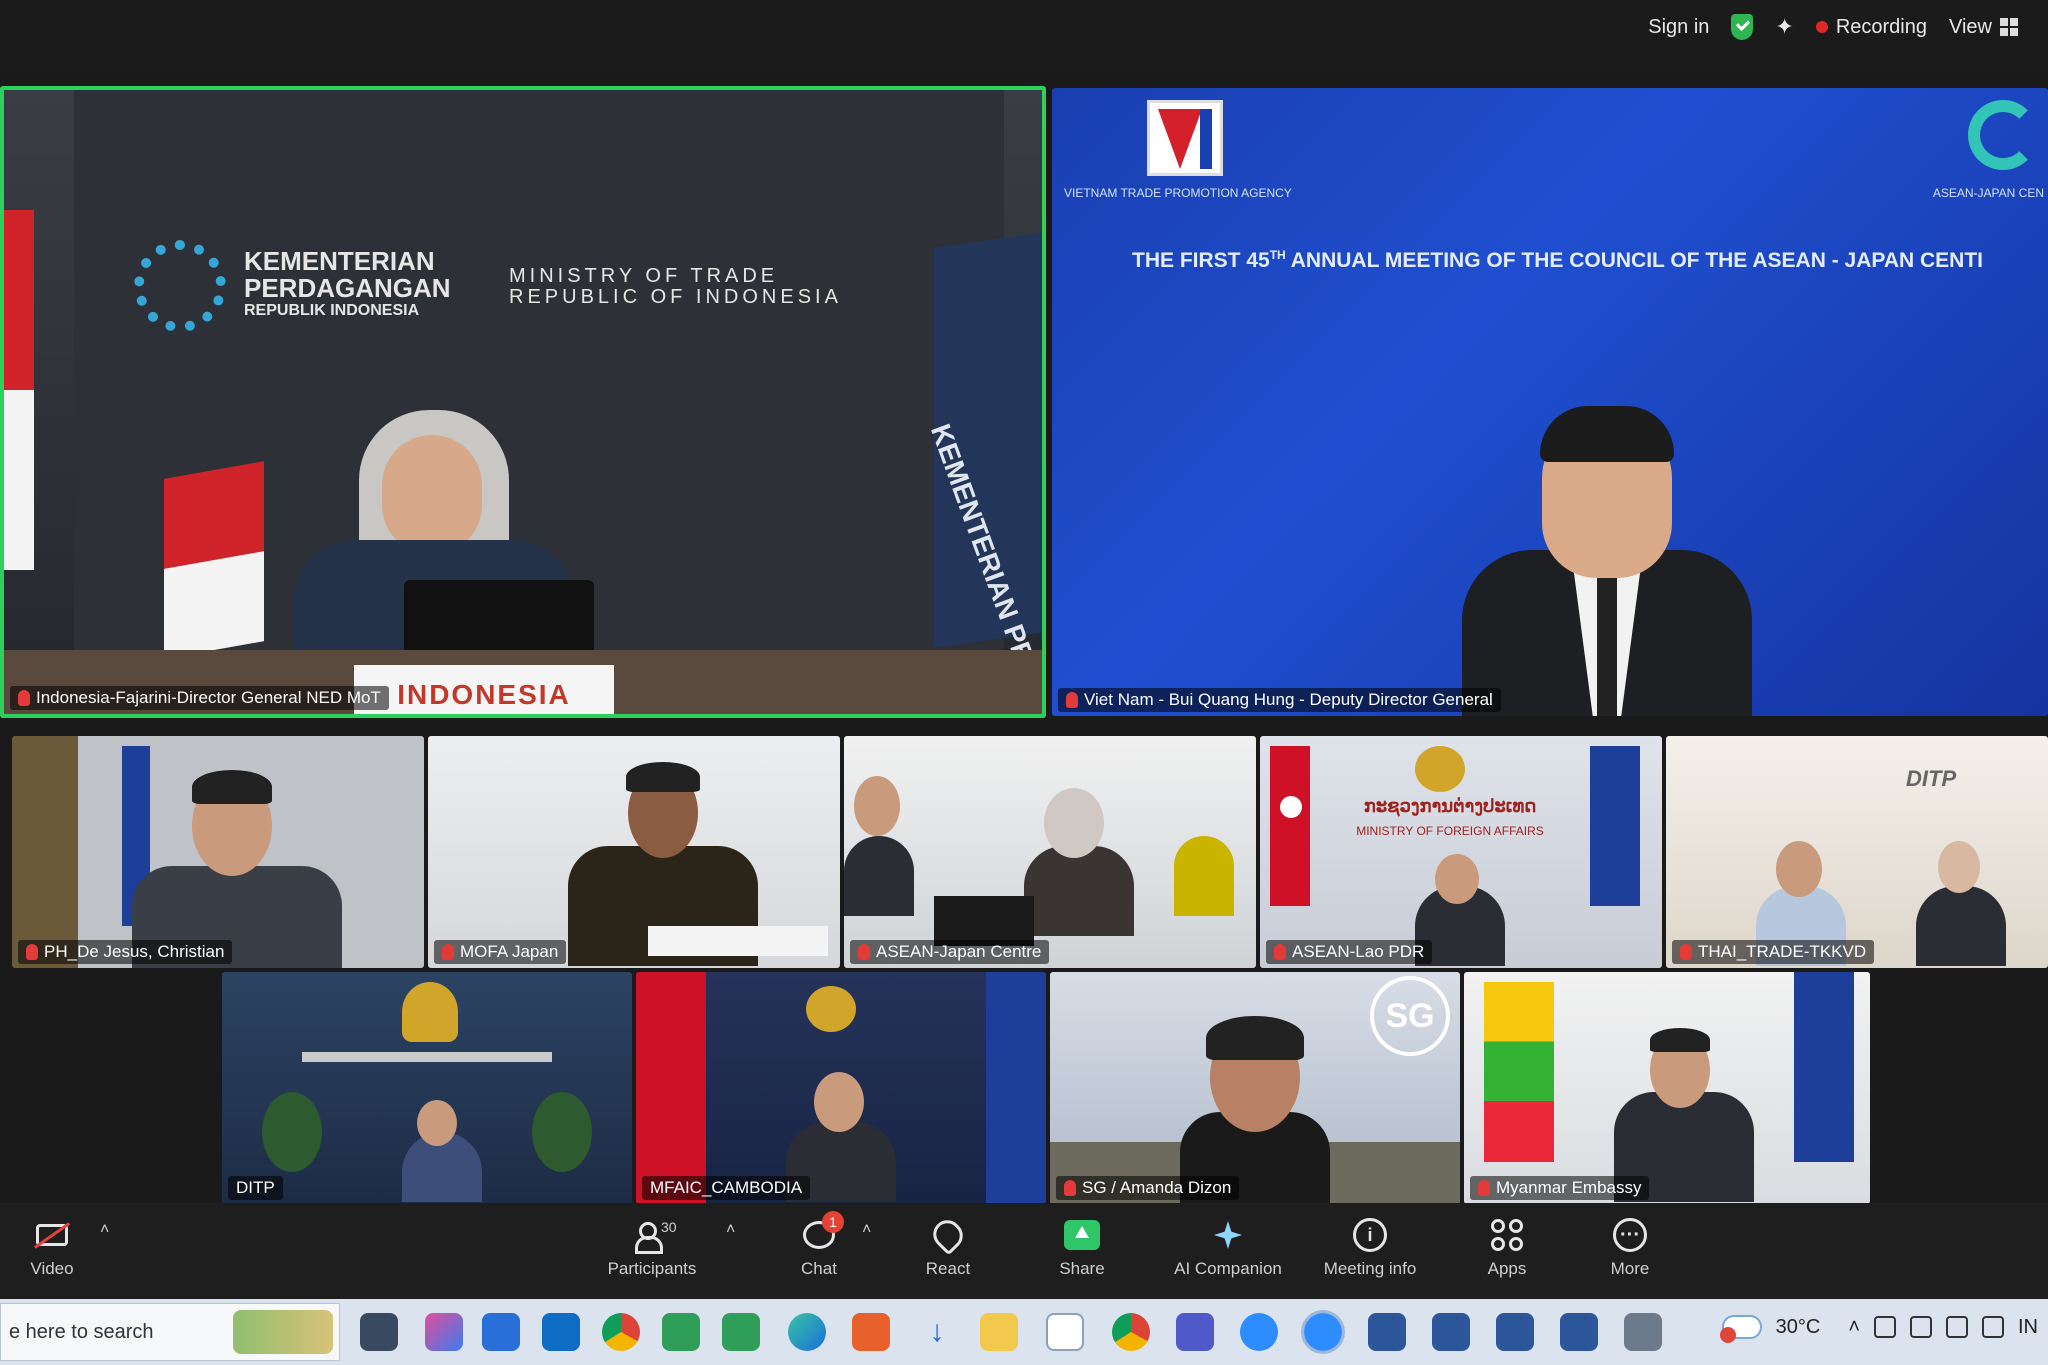  What do you see at coordinates (807, 1332) in the screenshot?
I see `edge-icon` at bounding box center [807, 1332].